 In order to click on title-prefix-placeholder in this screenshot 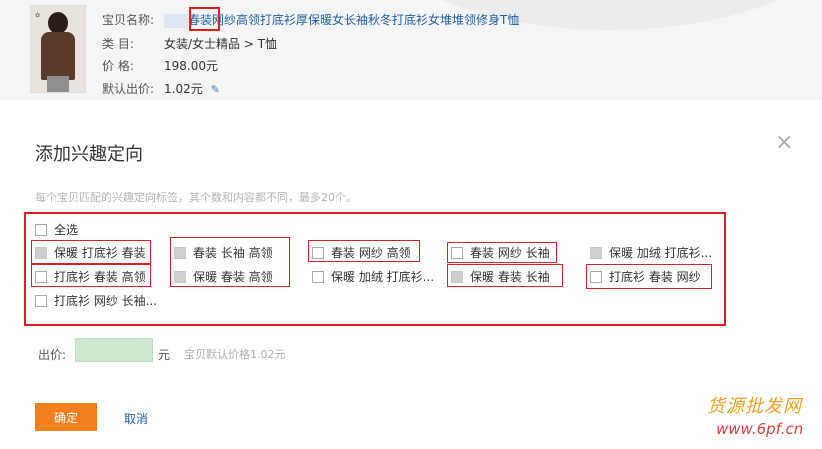, I will do `click(176, 20)`.